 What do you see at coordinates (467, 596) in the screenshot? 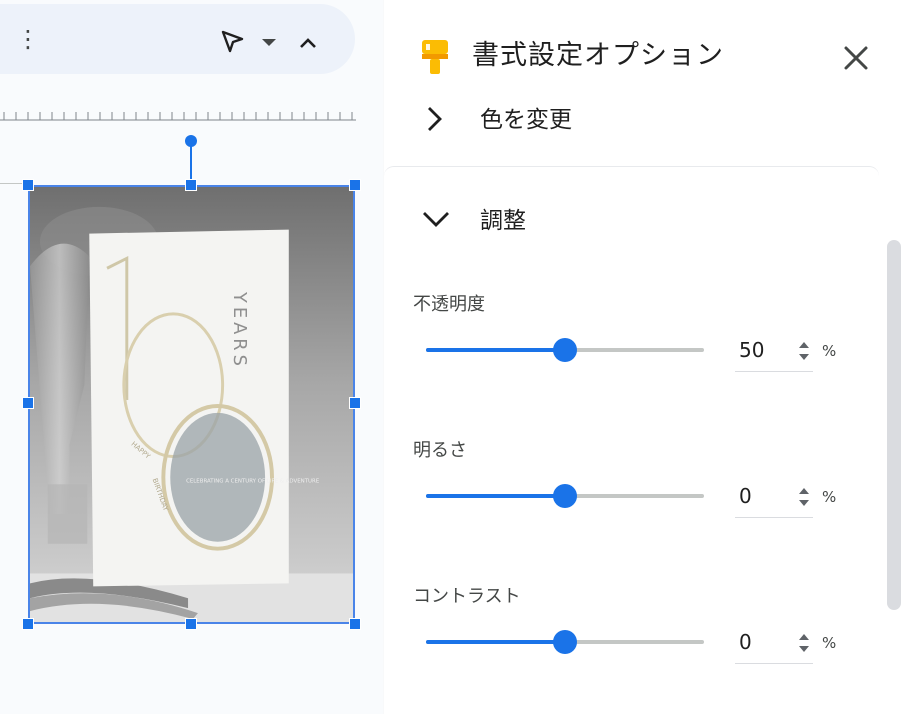
I see `contrast-label: コントラスト` at bounding box center [467, 596].